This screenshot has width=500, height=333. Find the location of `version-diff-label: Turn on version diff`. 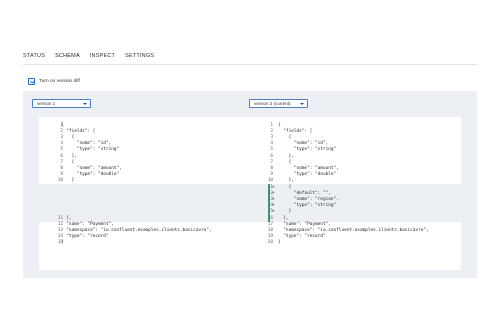

version-diff-label: Turn on version diff is located at coordinates (59, 81).